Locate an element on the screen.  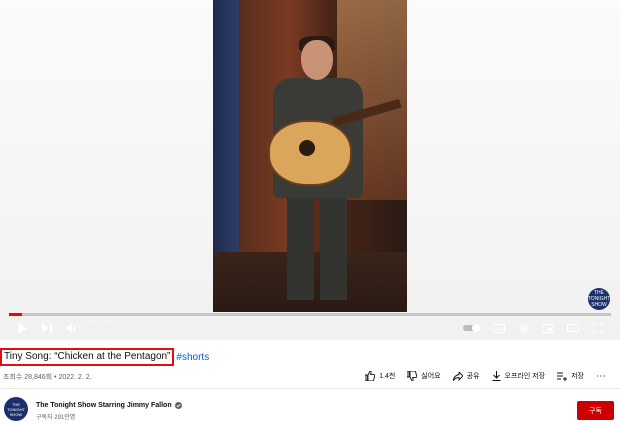
subscribe-button: 구독 is located at coordinates (595, 410).